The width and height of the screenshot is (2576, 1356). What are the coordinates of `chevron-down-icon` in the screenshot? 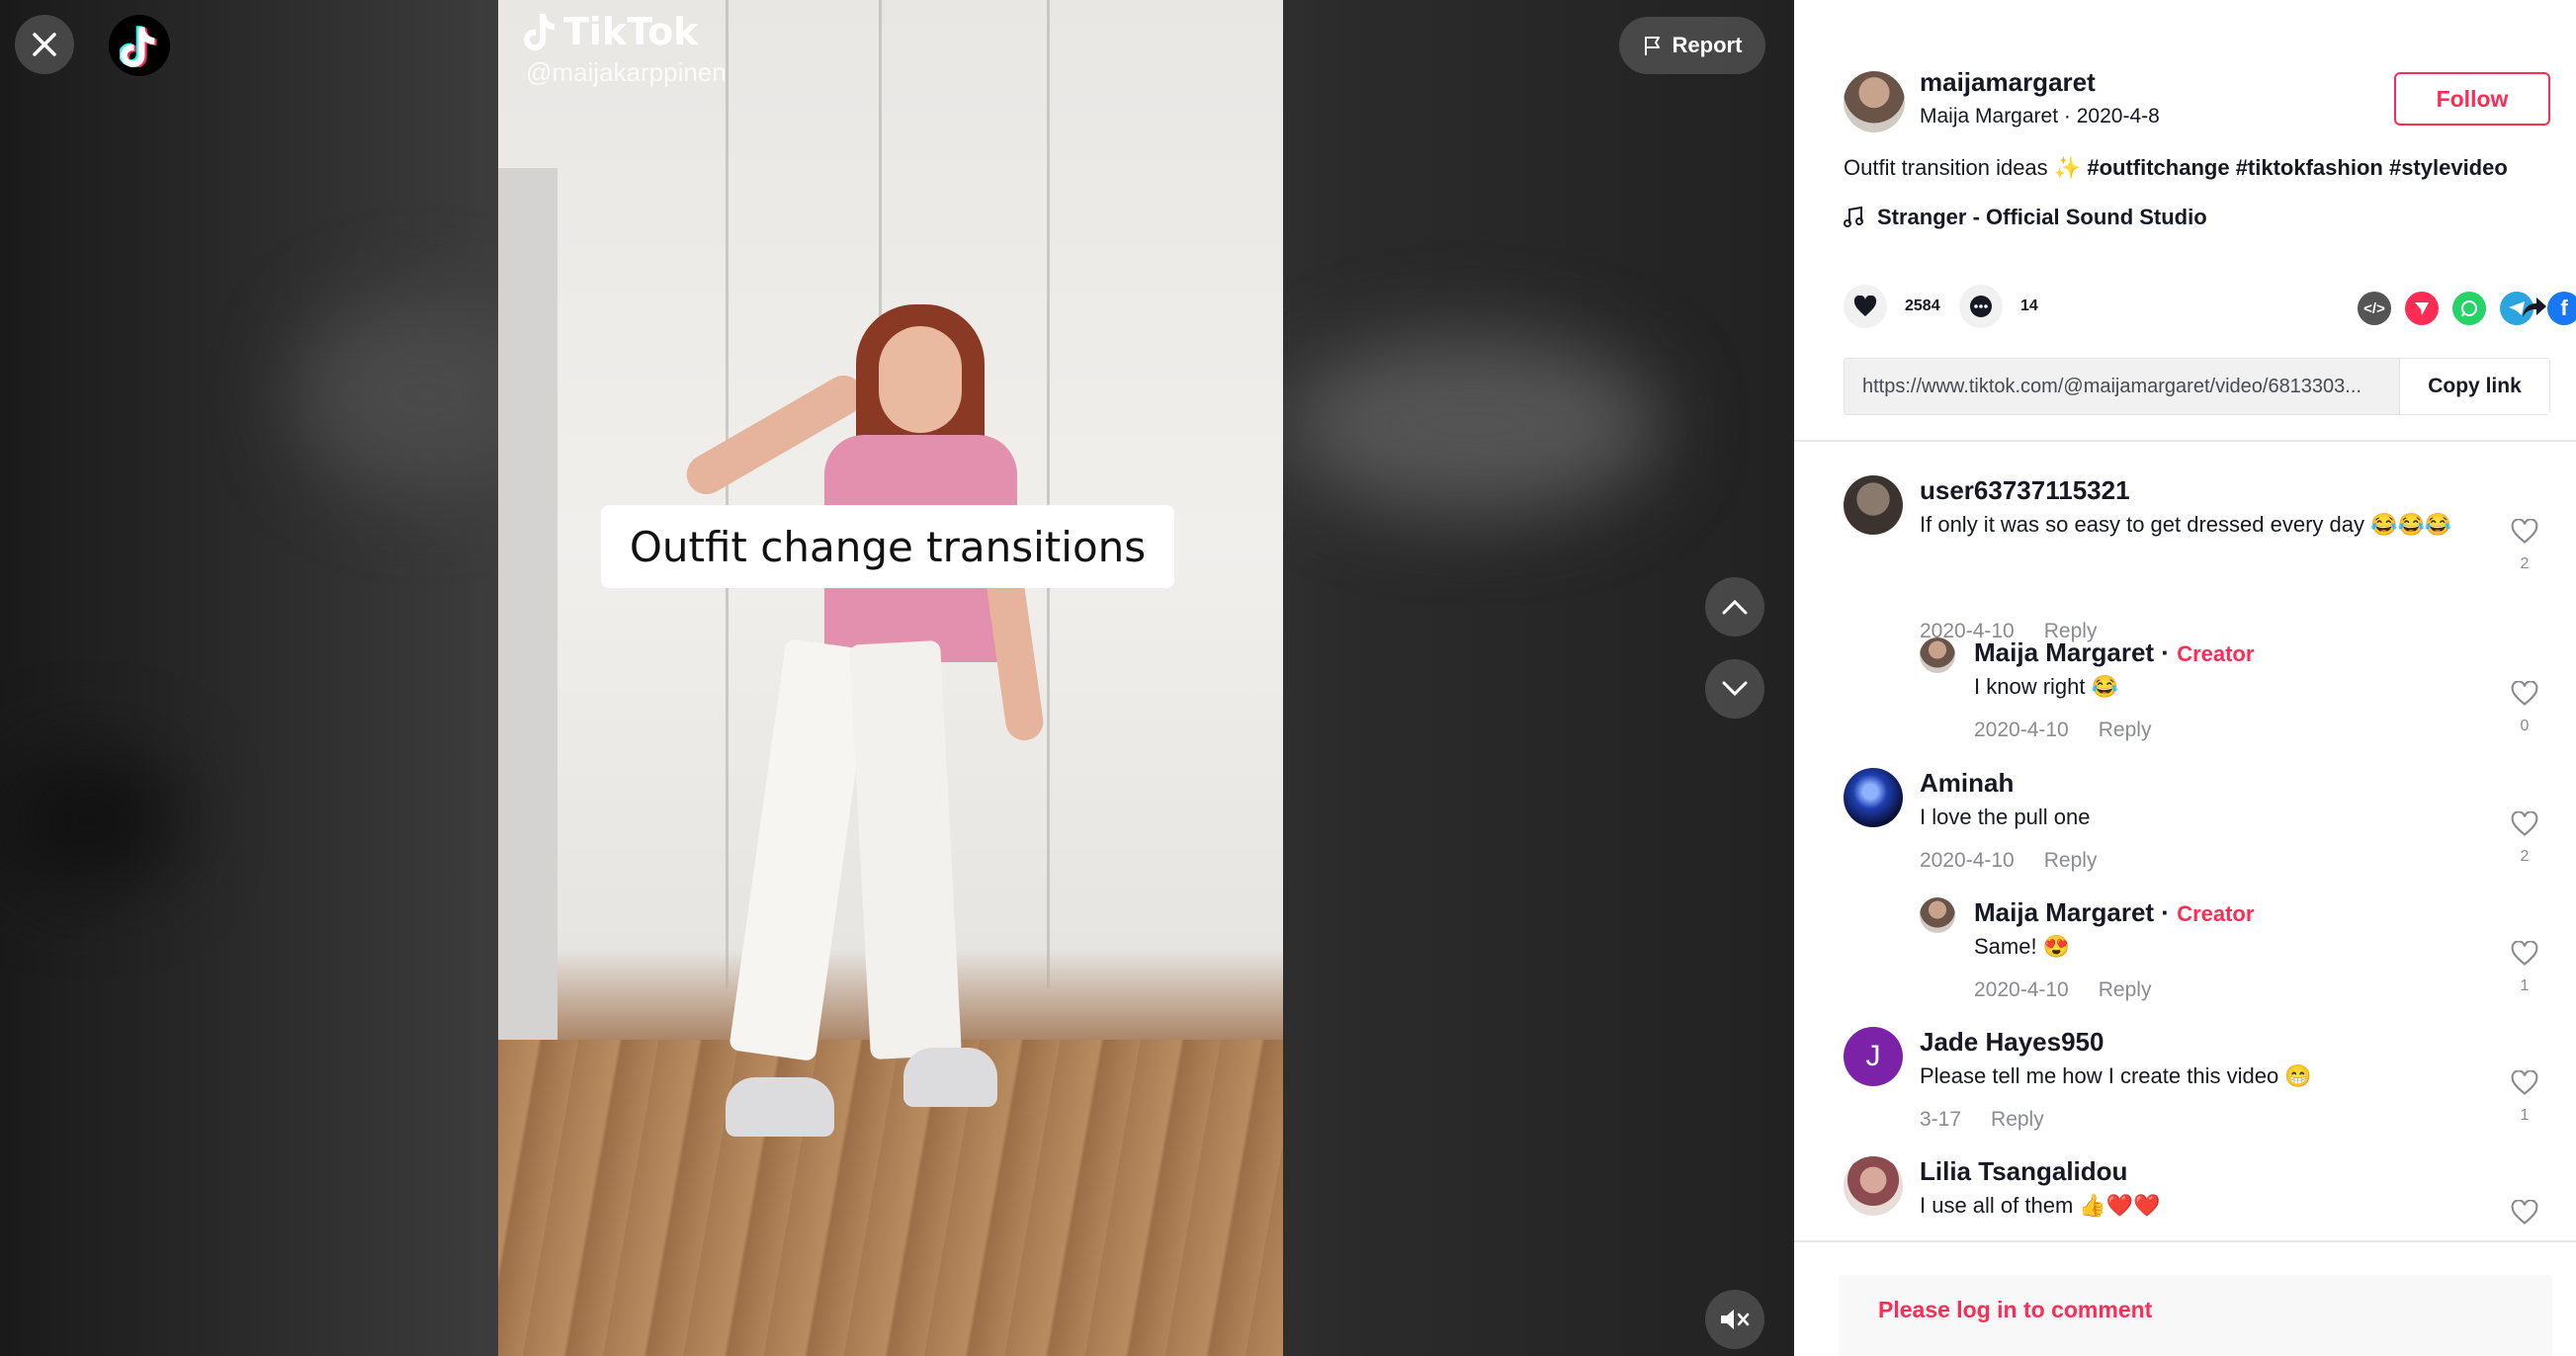 It's located at (1735, 689).